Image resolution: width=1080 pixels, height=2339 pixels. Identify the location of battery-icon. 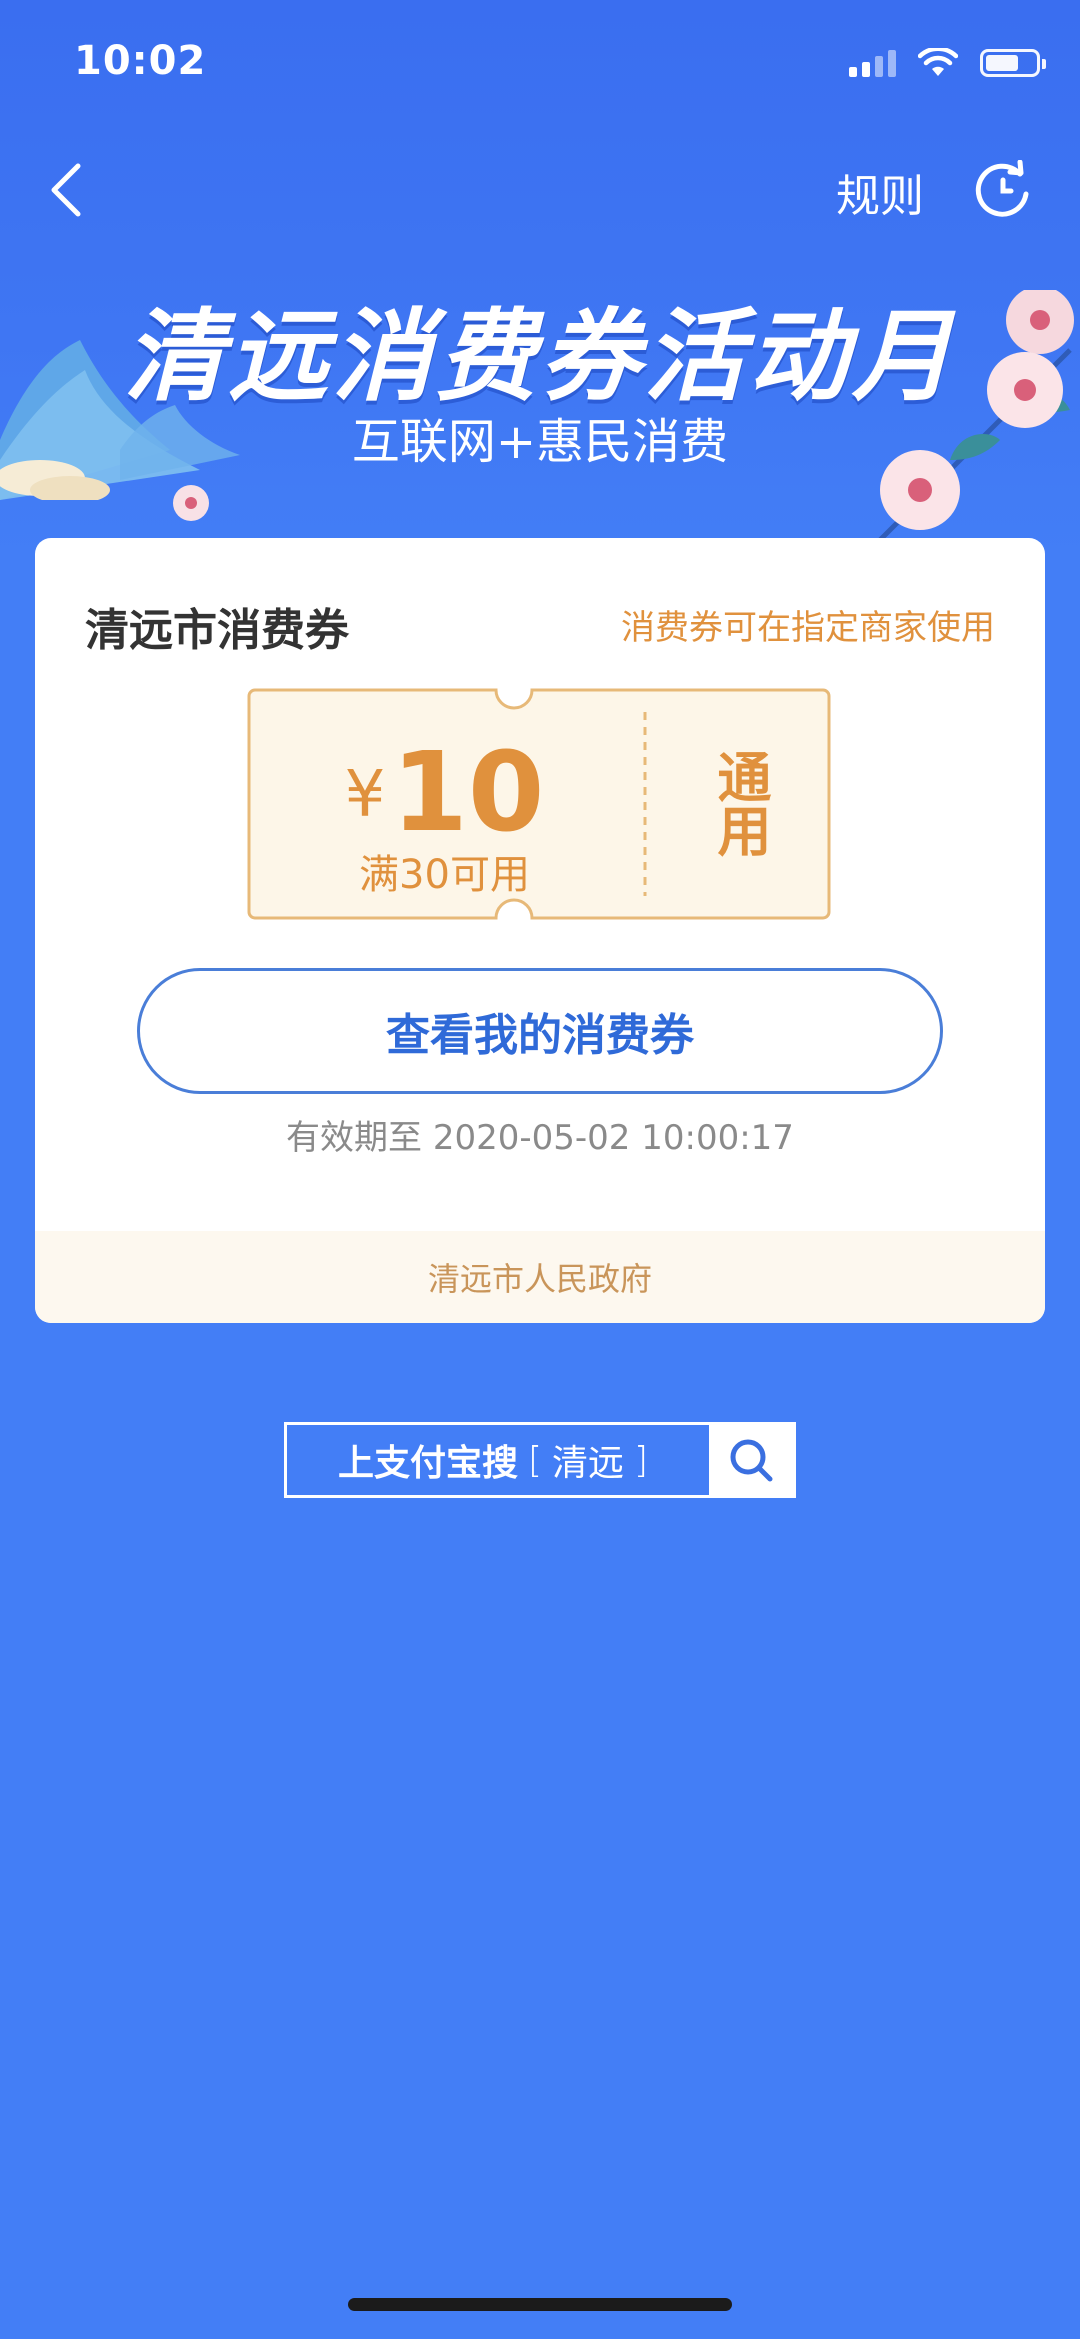
(1013, 63).